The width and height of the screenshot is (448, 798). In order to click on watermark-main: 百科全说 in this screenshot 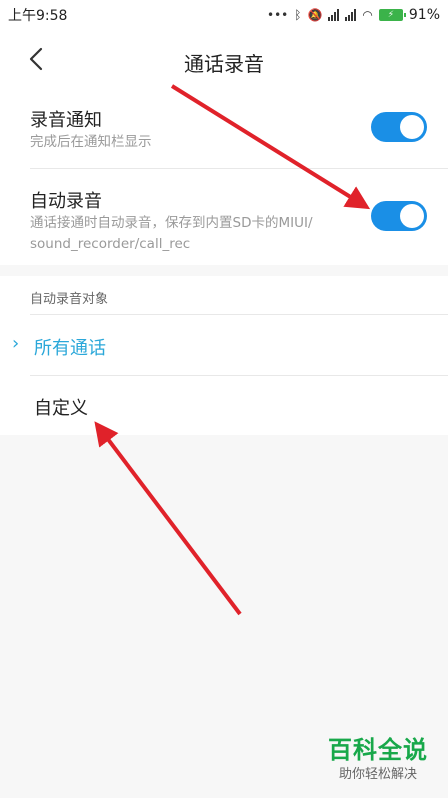, I will do `click(378, 750)`.